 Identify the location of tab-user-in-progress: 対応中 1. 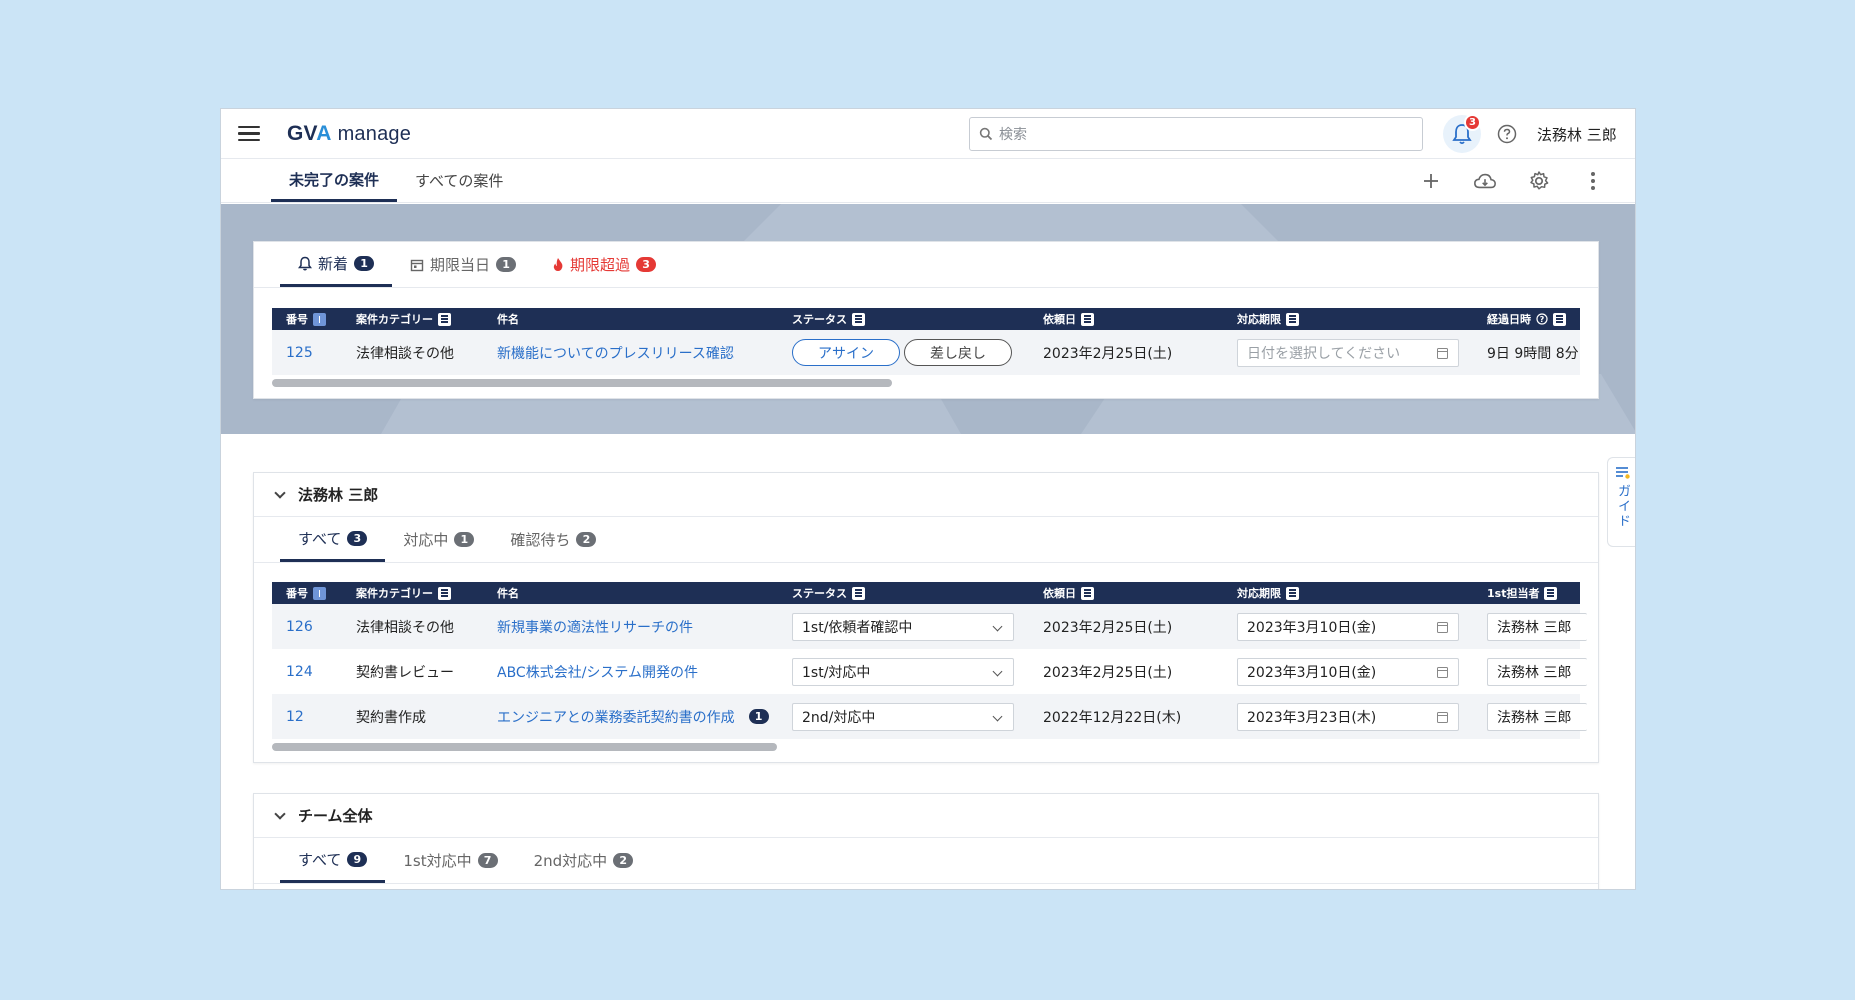
(438, 539).